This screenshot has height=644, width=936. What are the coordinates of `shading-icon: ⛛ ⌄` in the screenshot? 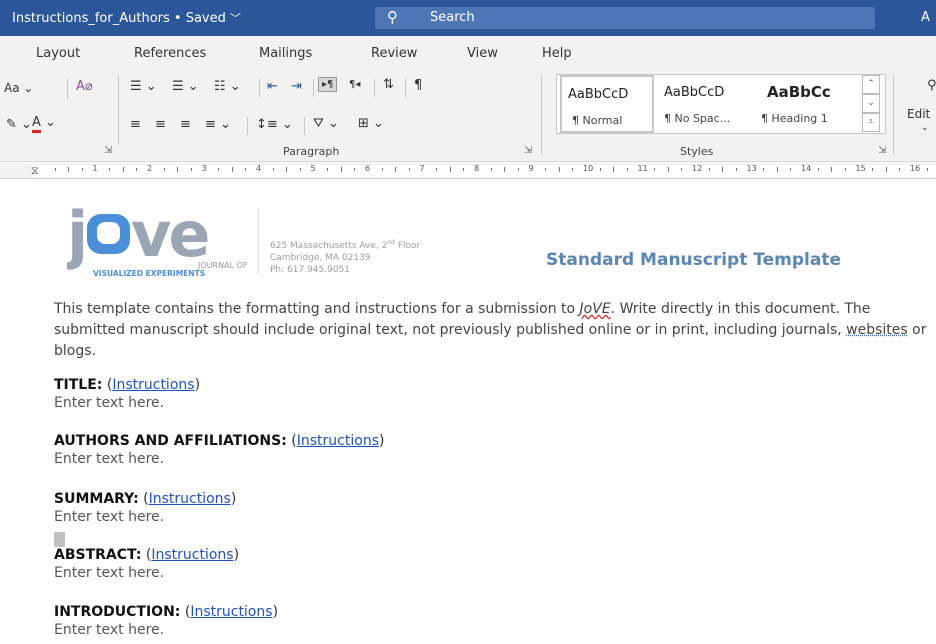 It's located at (326, 123).